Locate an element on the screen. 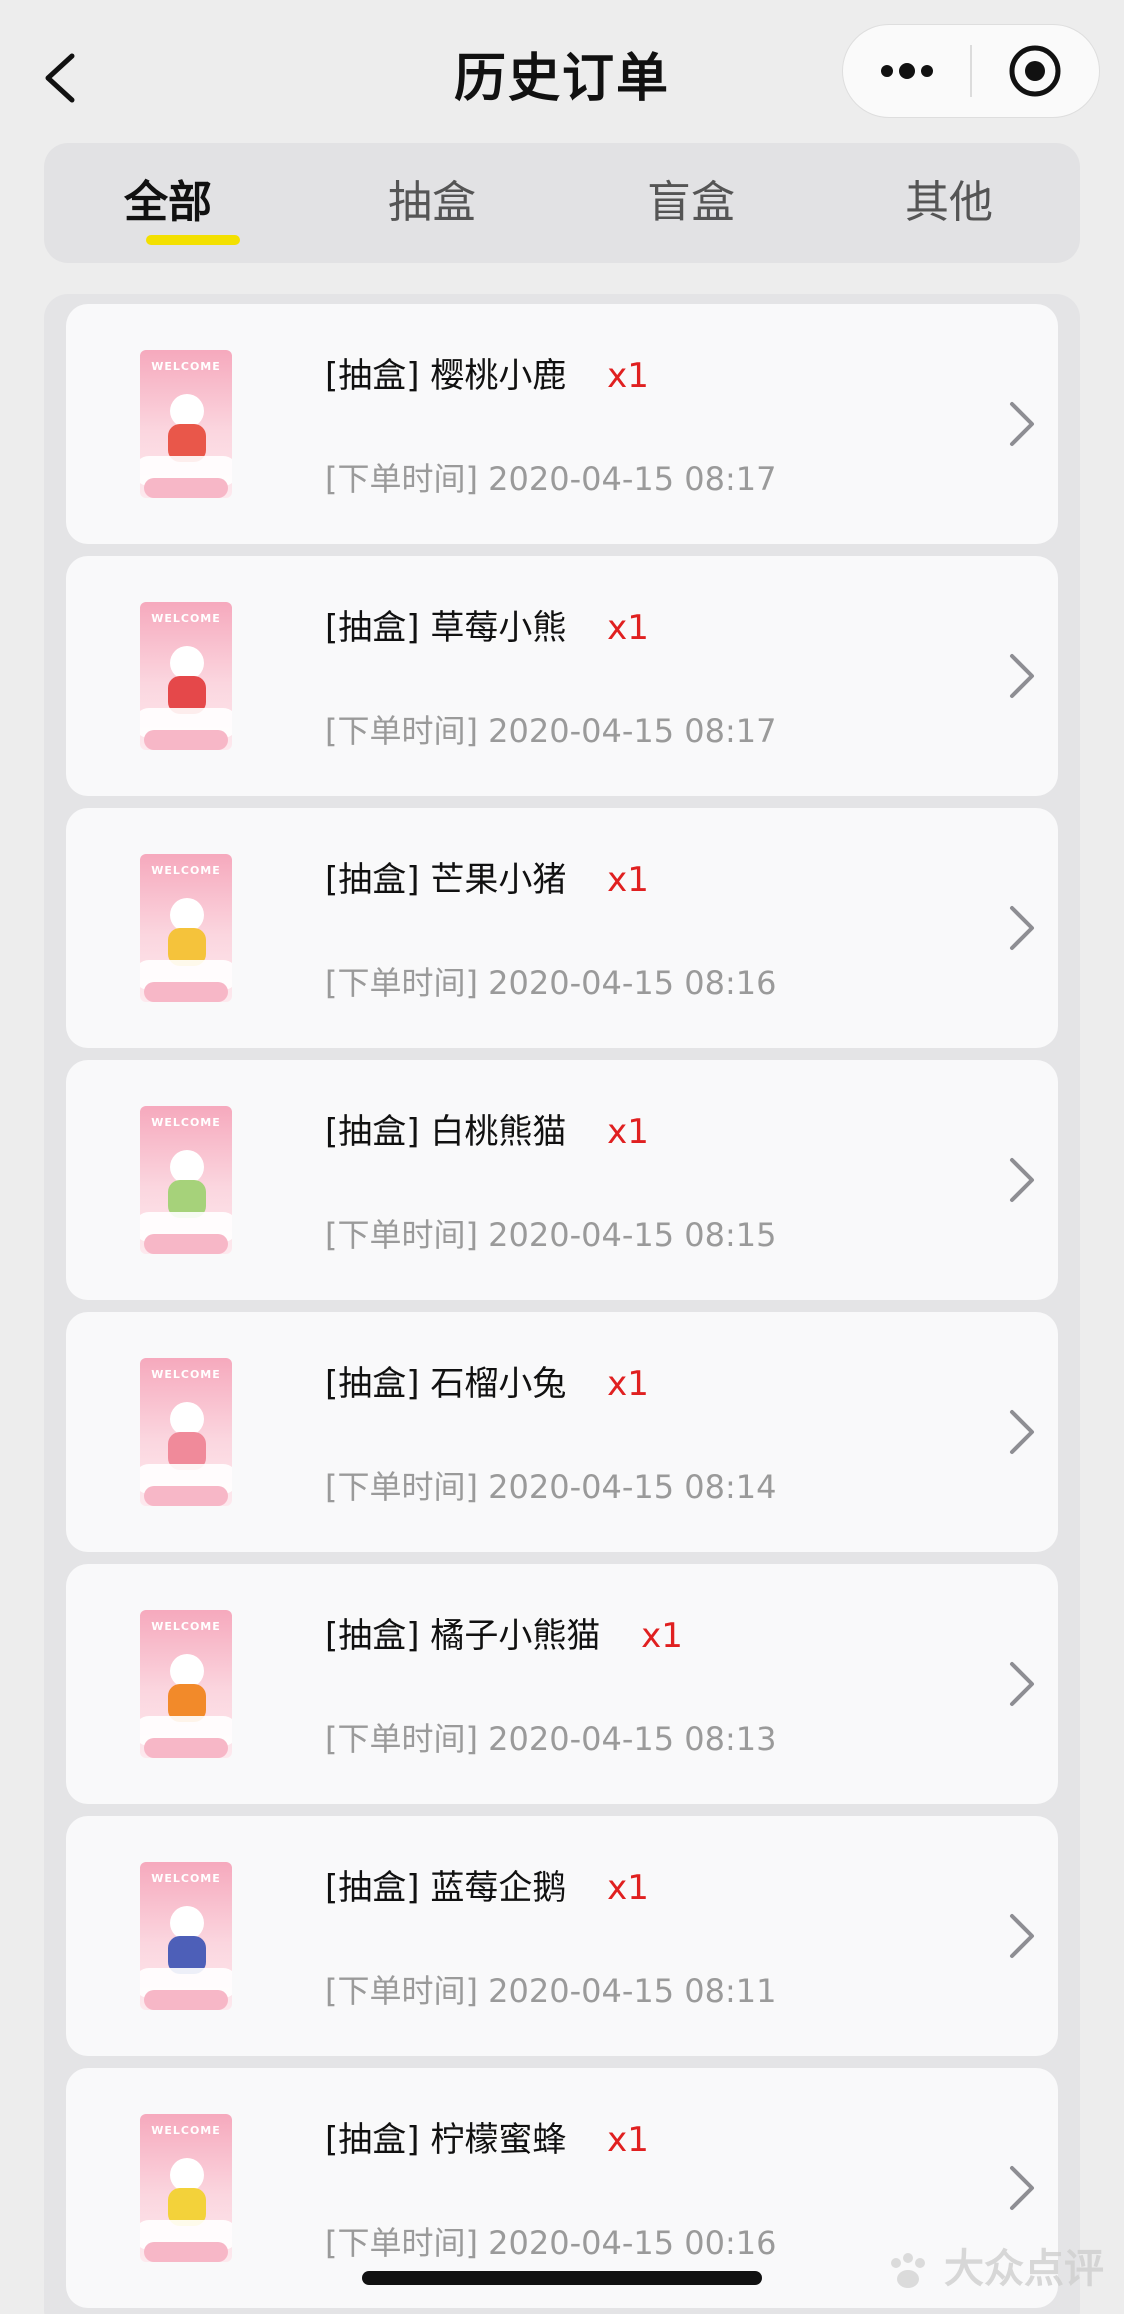  tab-label: 盲盒 is located at coordinates (691, 202).